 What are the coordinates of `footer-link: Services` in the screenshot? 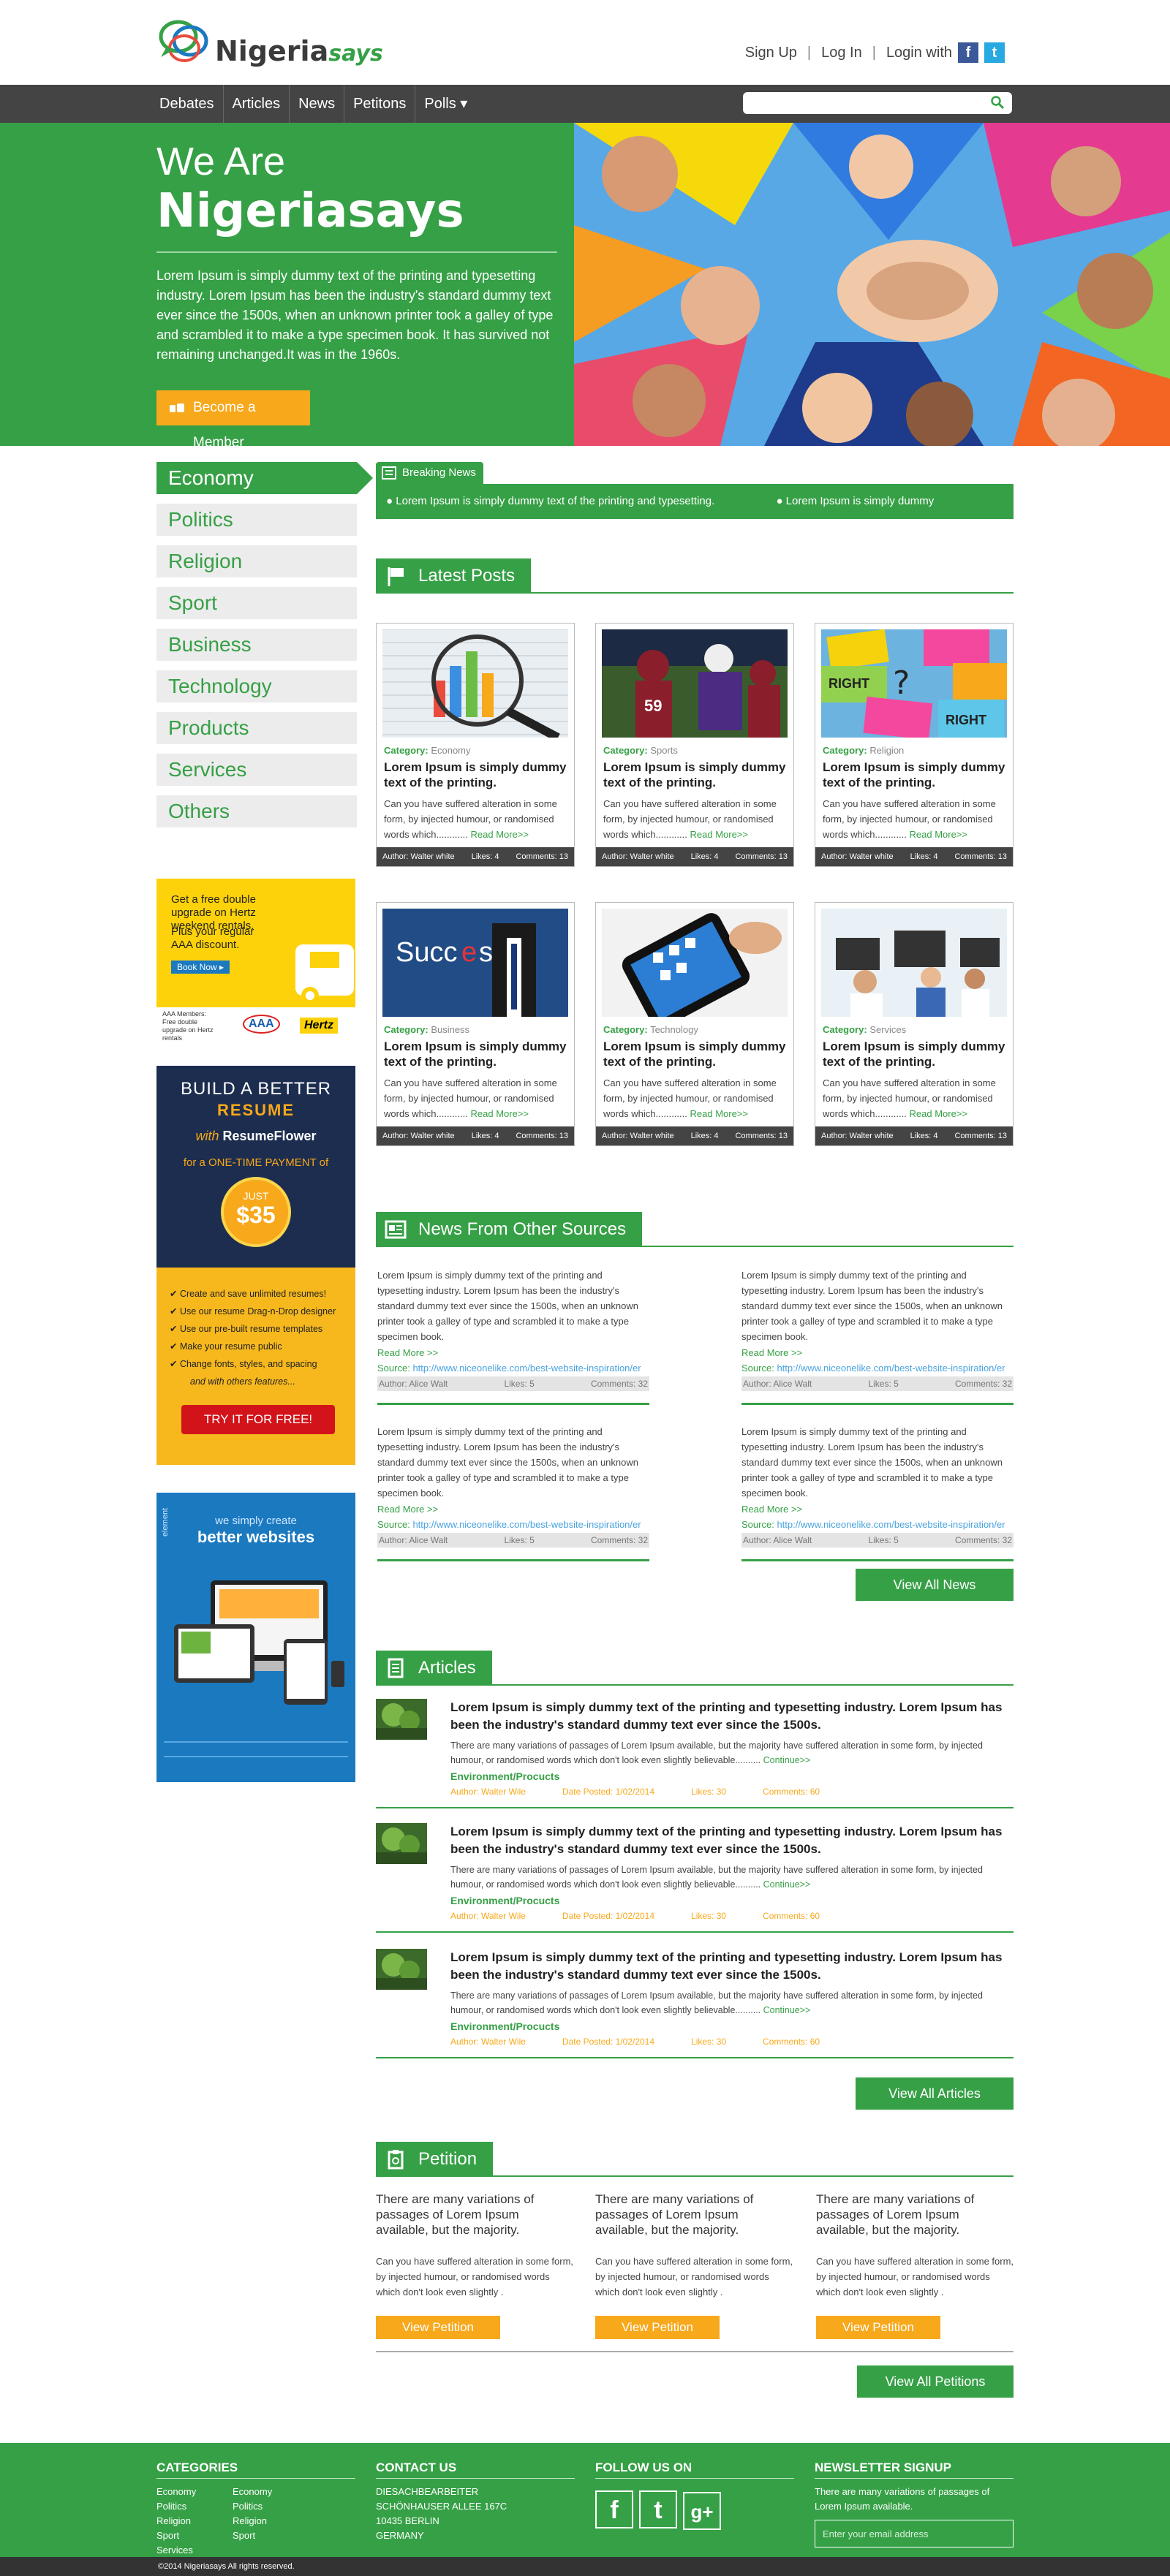 It's located at (194, 2550).